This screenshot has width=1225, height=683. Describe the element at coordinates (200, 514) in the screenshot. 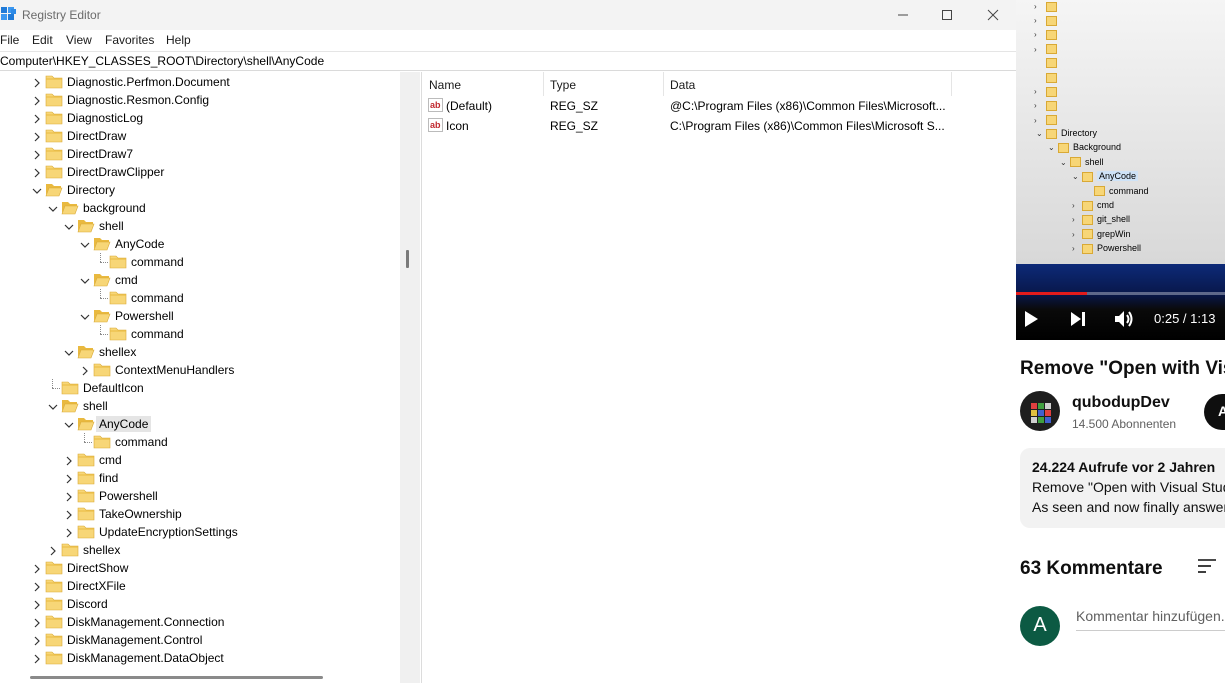

I see `tree-node: TakeOwnership` at that location.